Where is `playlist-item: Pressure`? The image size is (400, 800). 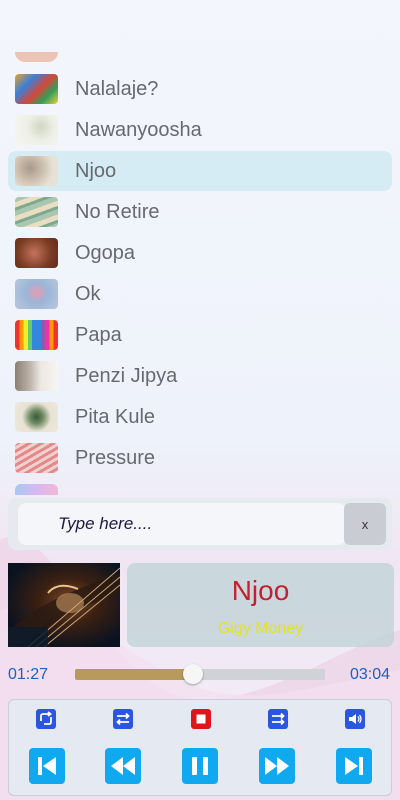
playlist-item: Pressure is located at coordinates (200, 458).